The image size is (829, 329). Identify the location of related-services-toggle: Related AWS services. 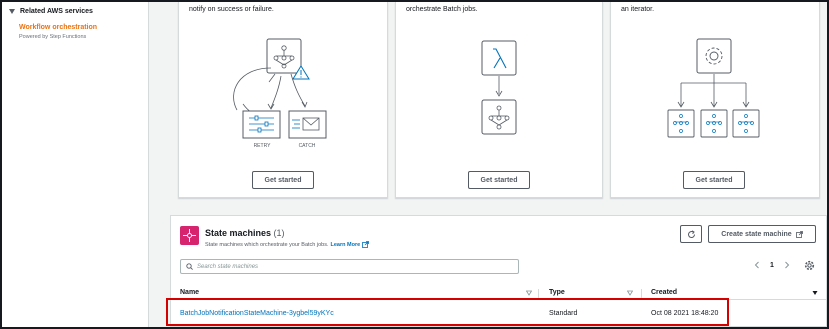
(51, 11).